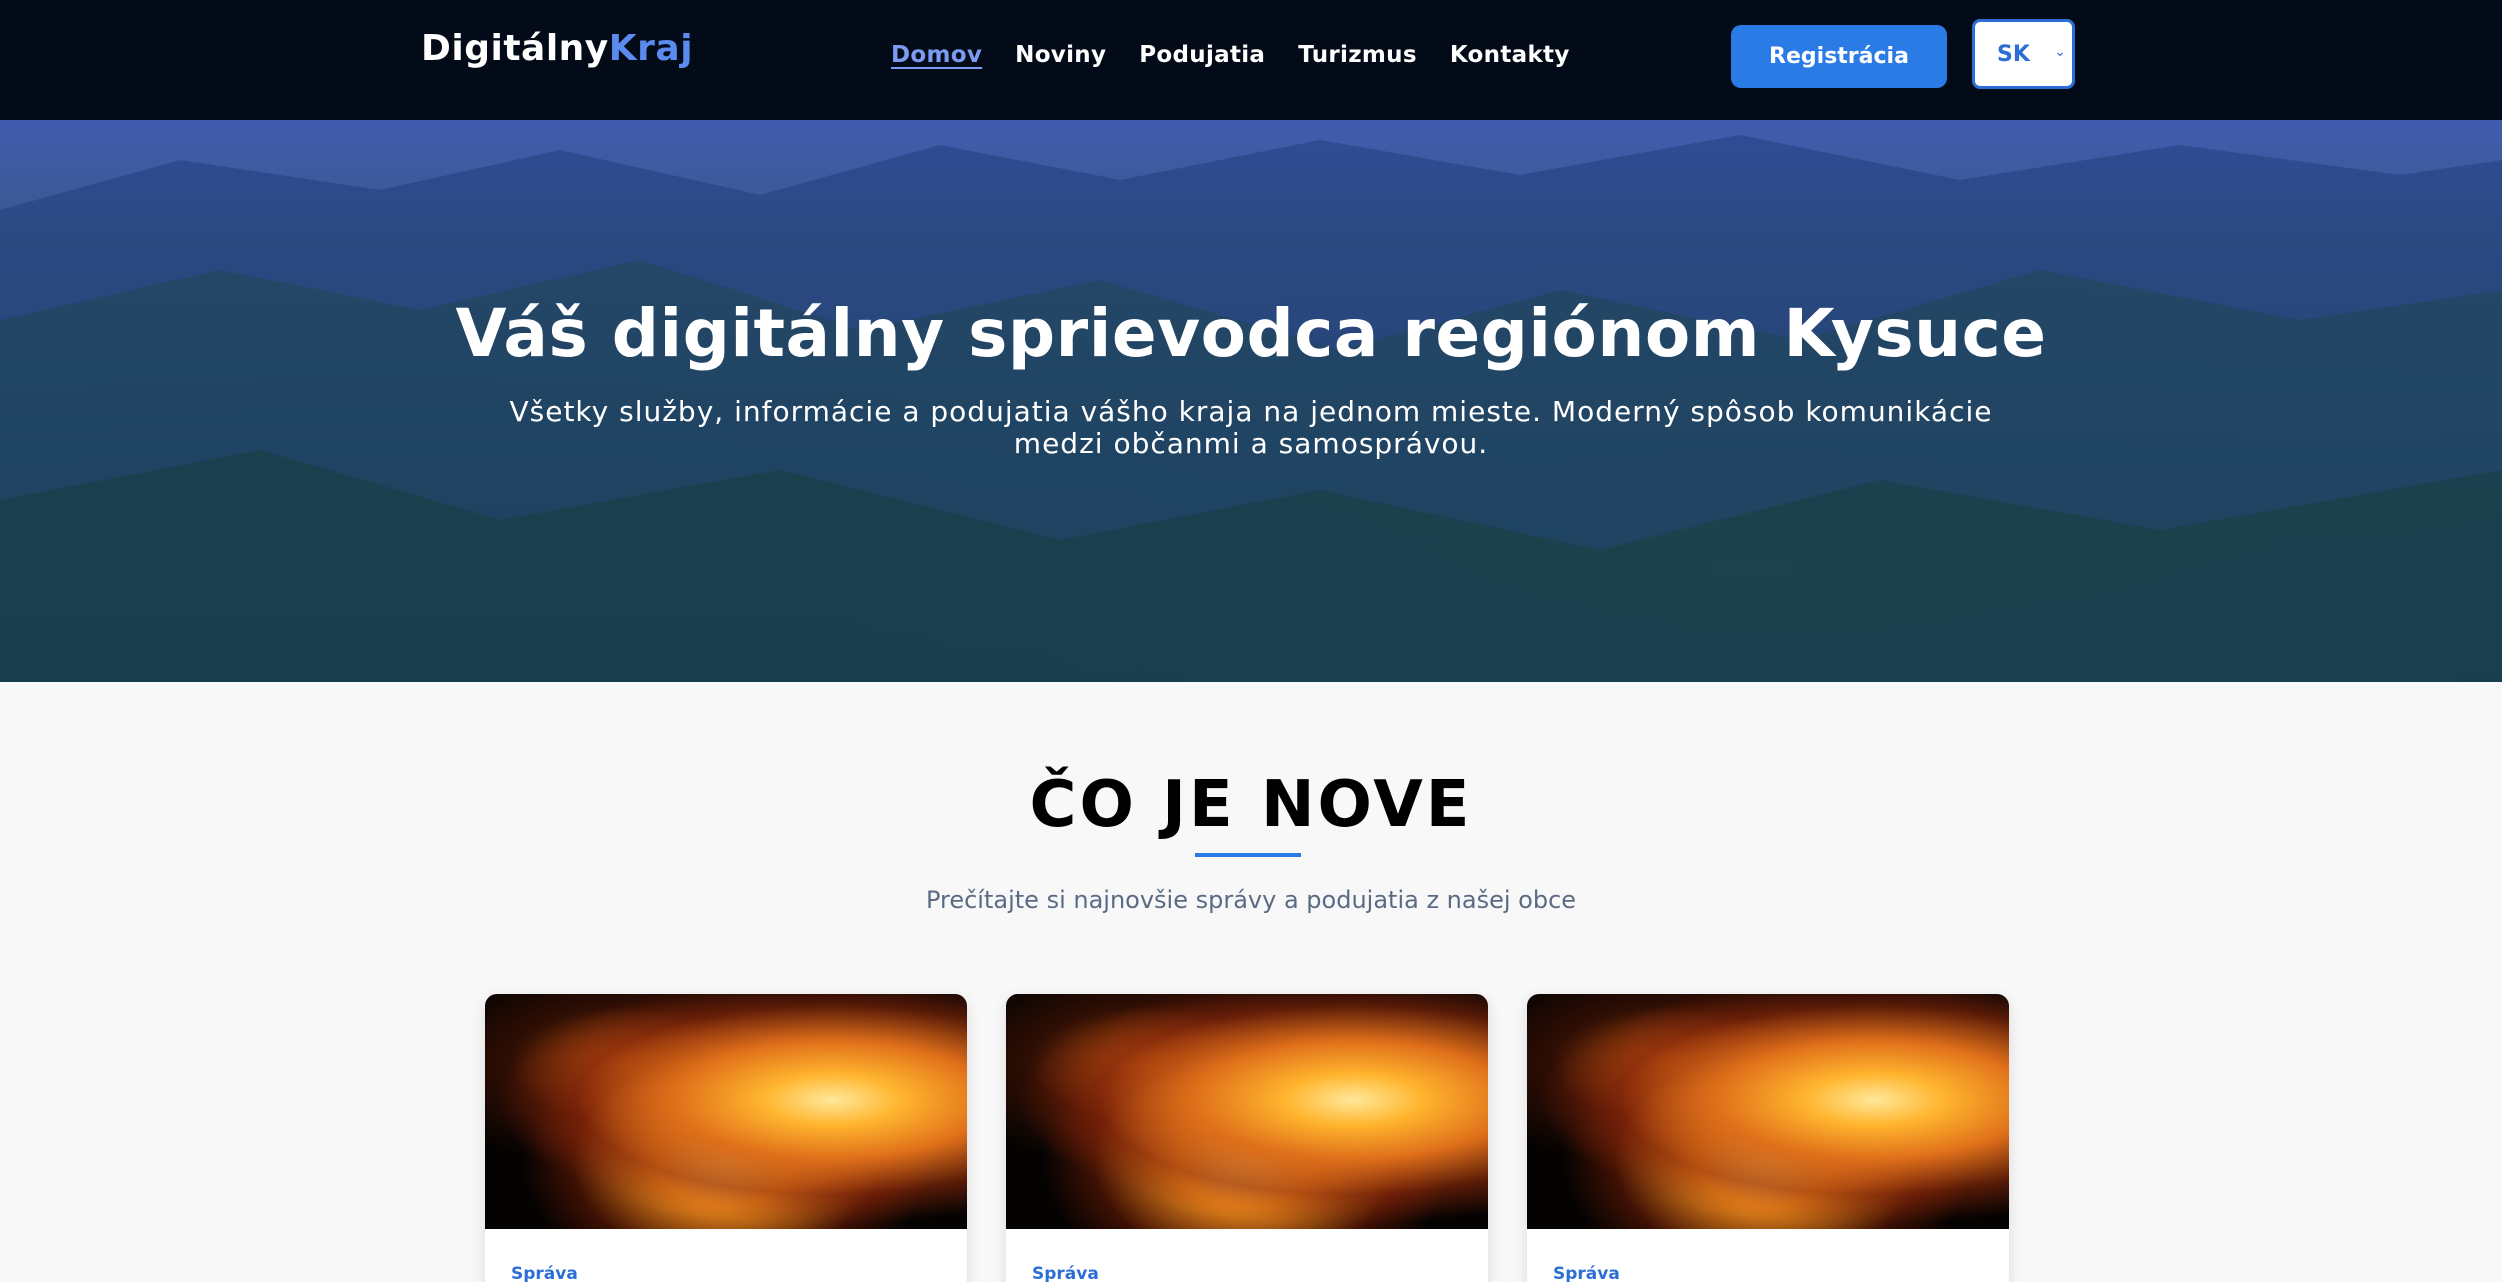 Image resolution: width=2502 pixels, height=1282 pixels. Describe the element at coordinates (2013, 54) in the screenshot. I see `language-value: SK` at that location.